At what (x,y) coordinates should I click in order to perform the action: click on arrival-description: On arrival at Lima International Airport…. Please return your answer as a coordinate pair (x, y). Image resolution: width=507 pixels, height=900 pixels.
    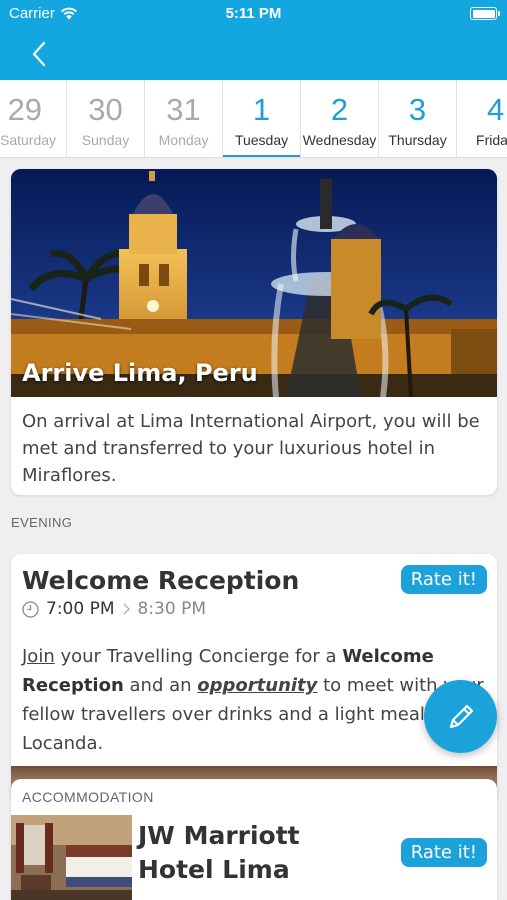
    Looking at the image, I should click on (251, 448).